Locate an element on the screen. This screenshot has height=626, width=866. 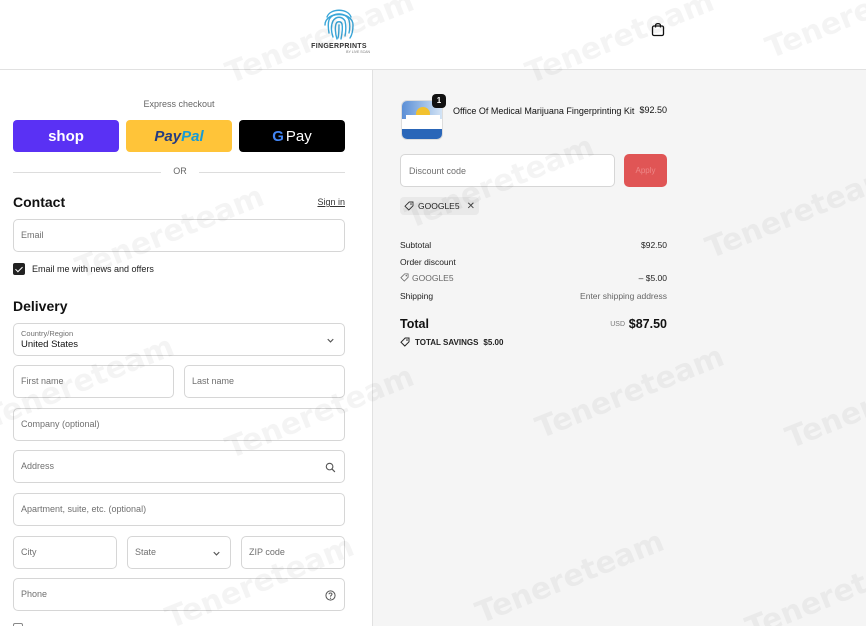
paypal-label-b: Pal is located at coordinates (192, 136).